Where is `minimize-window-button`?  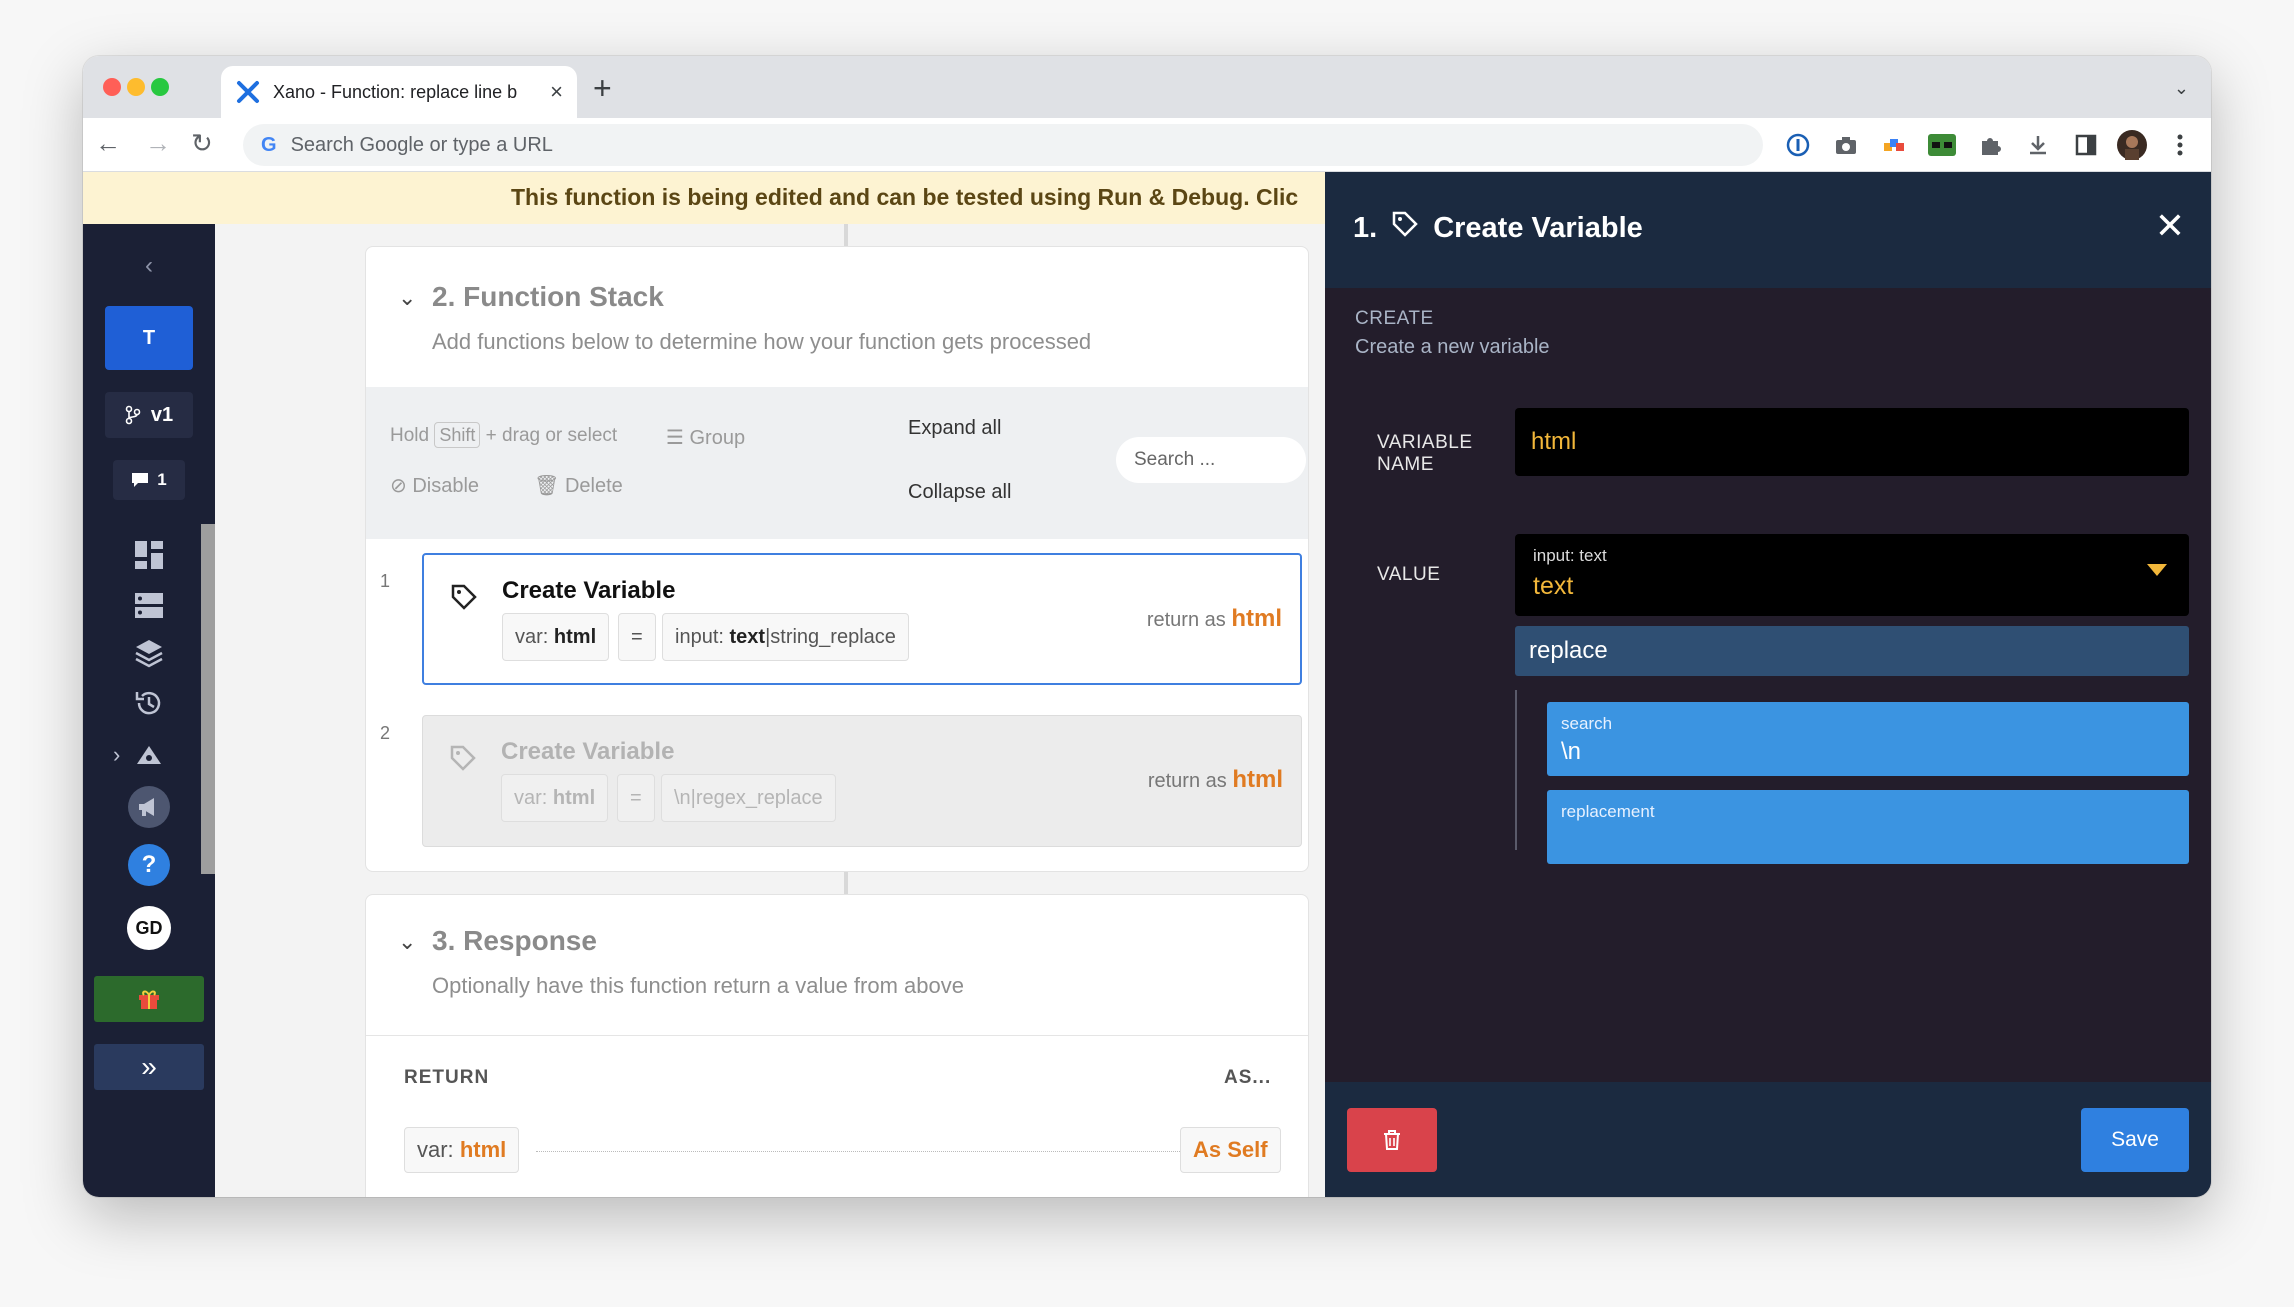 minimize-window-button is located at coordinates (136, 87).